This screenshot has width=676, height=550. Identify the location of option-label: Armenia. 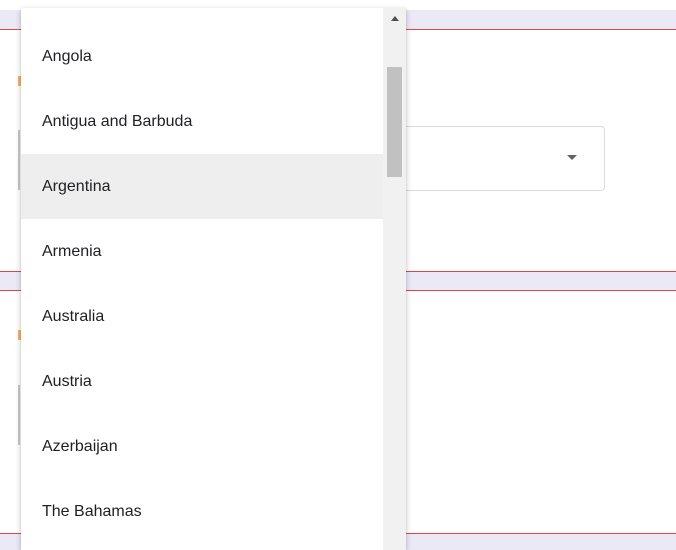
(72, 251).